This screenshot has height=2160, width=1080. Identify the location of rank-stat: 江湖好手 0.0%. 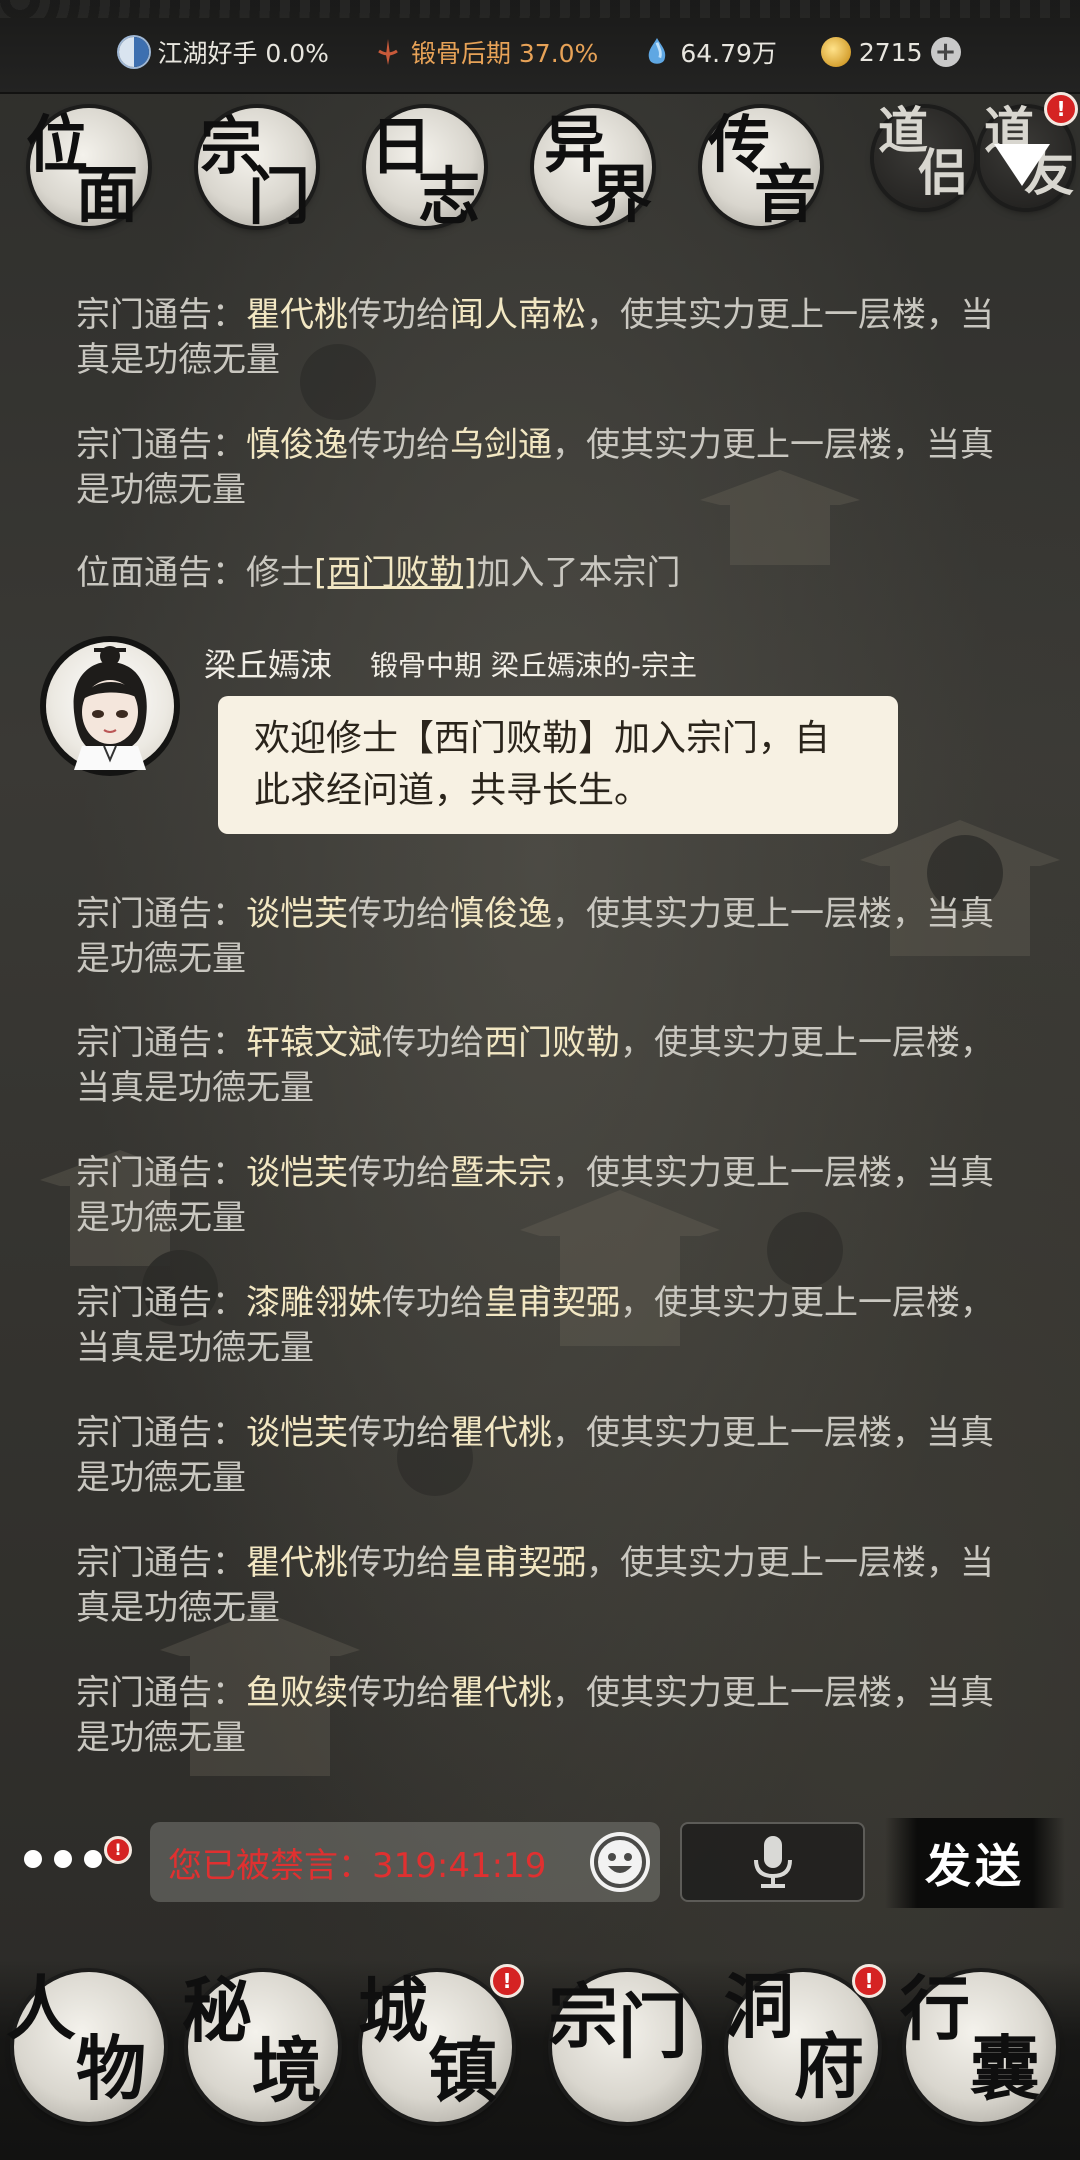
(224, 52).